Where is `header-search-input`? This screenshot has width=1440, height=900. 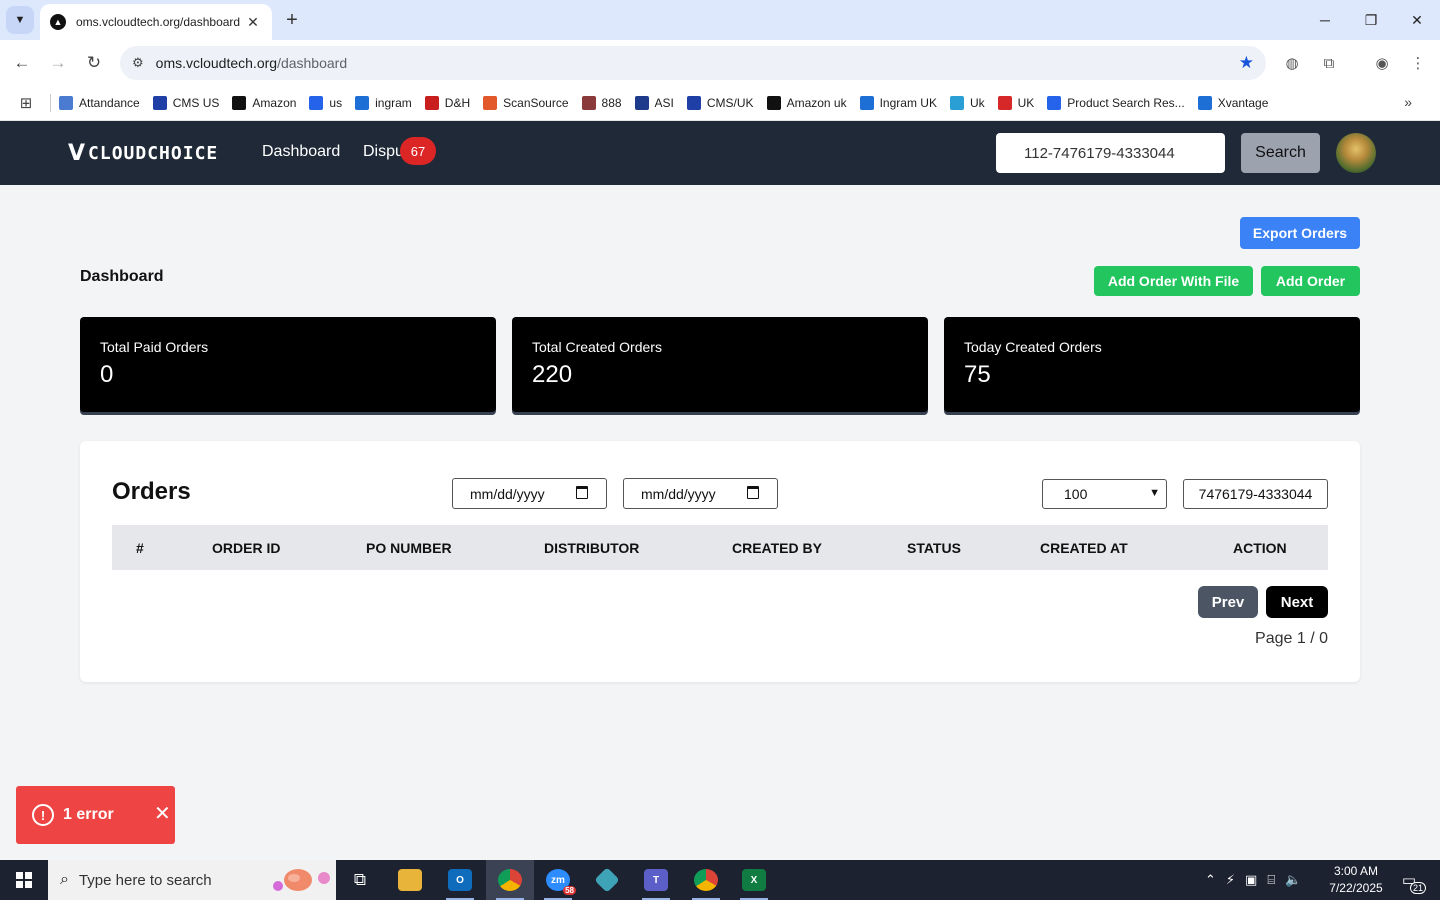
header-search-input is located at coordinates (1110, 153).